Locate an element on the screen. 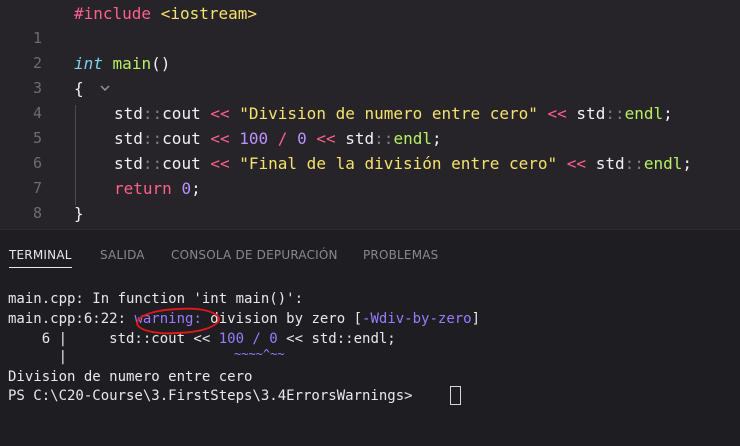  warning-location: main.cpp:6:22: is located at coordinates (71, 319).